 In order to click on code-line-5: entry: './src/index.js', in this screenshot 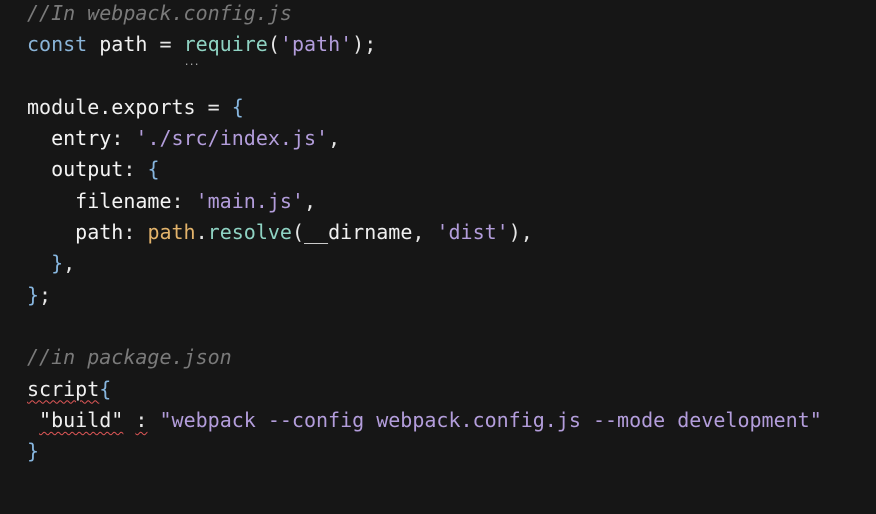, I will do `click(451, 138)`.